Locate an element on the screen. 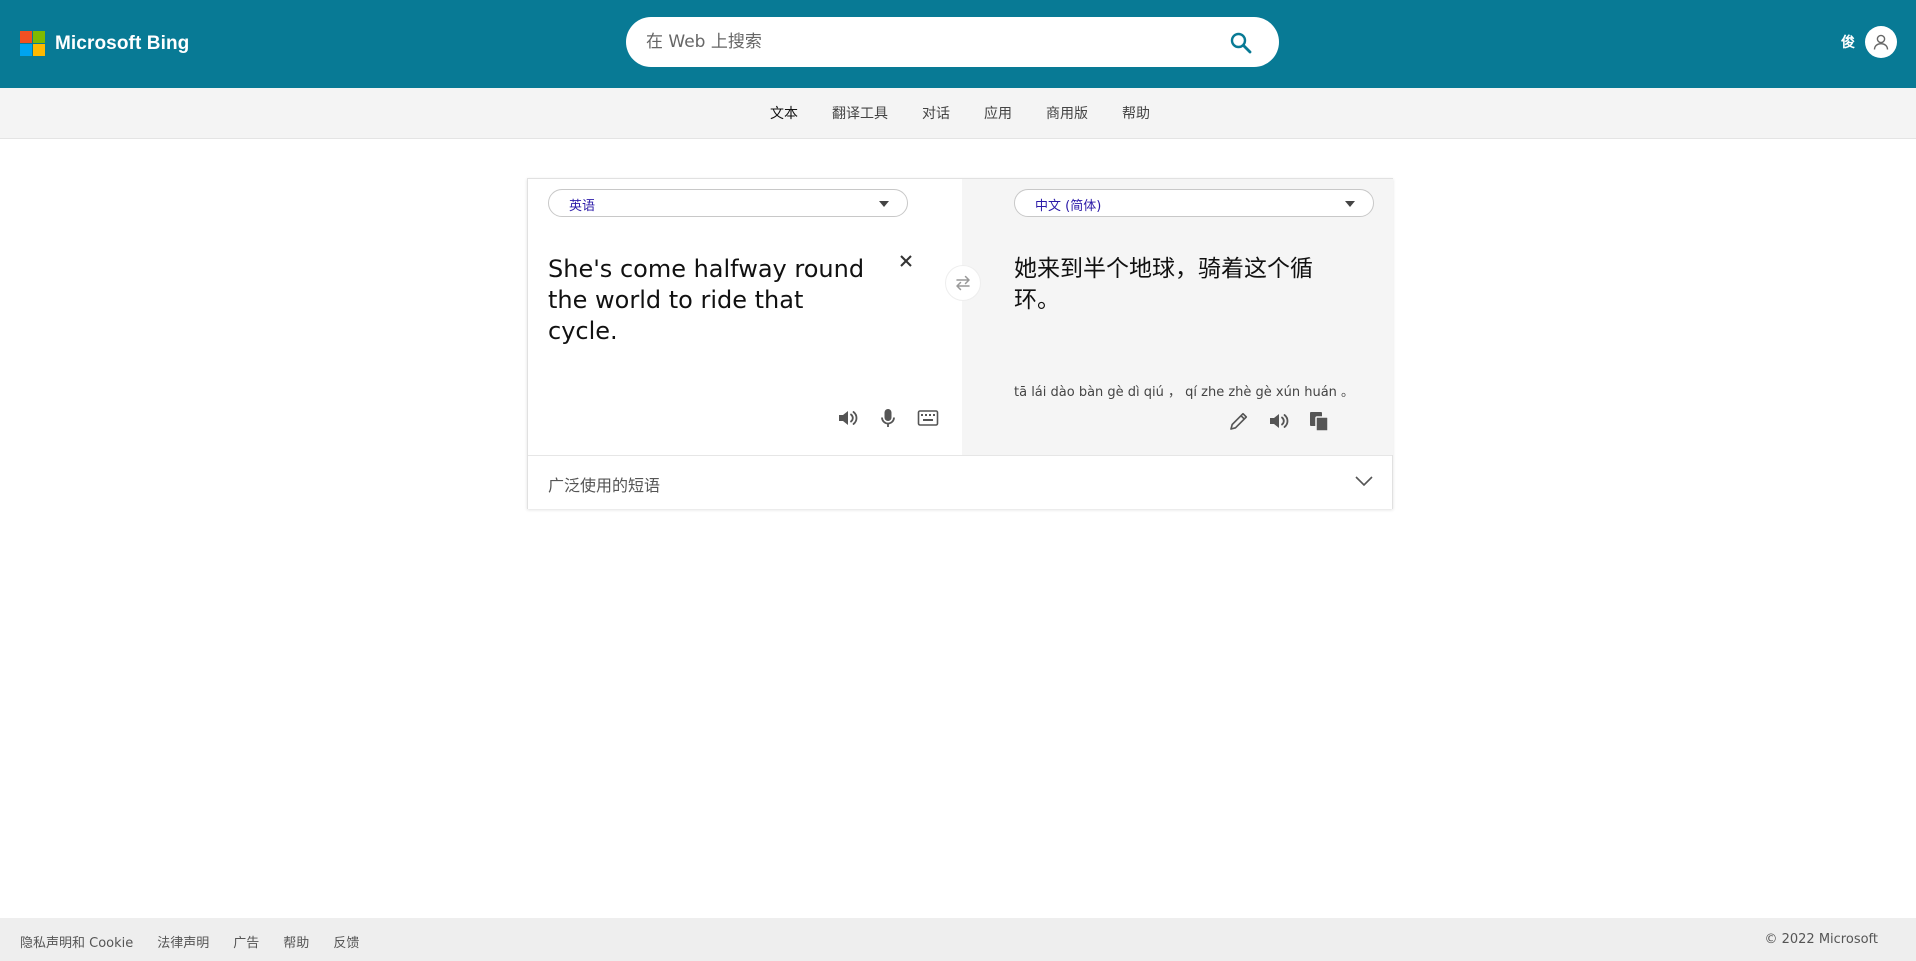 This screenshot has width=1916, height=961. tab-help: 帮助 is located at coordinates (1136, 113).